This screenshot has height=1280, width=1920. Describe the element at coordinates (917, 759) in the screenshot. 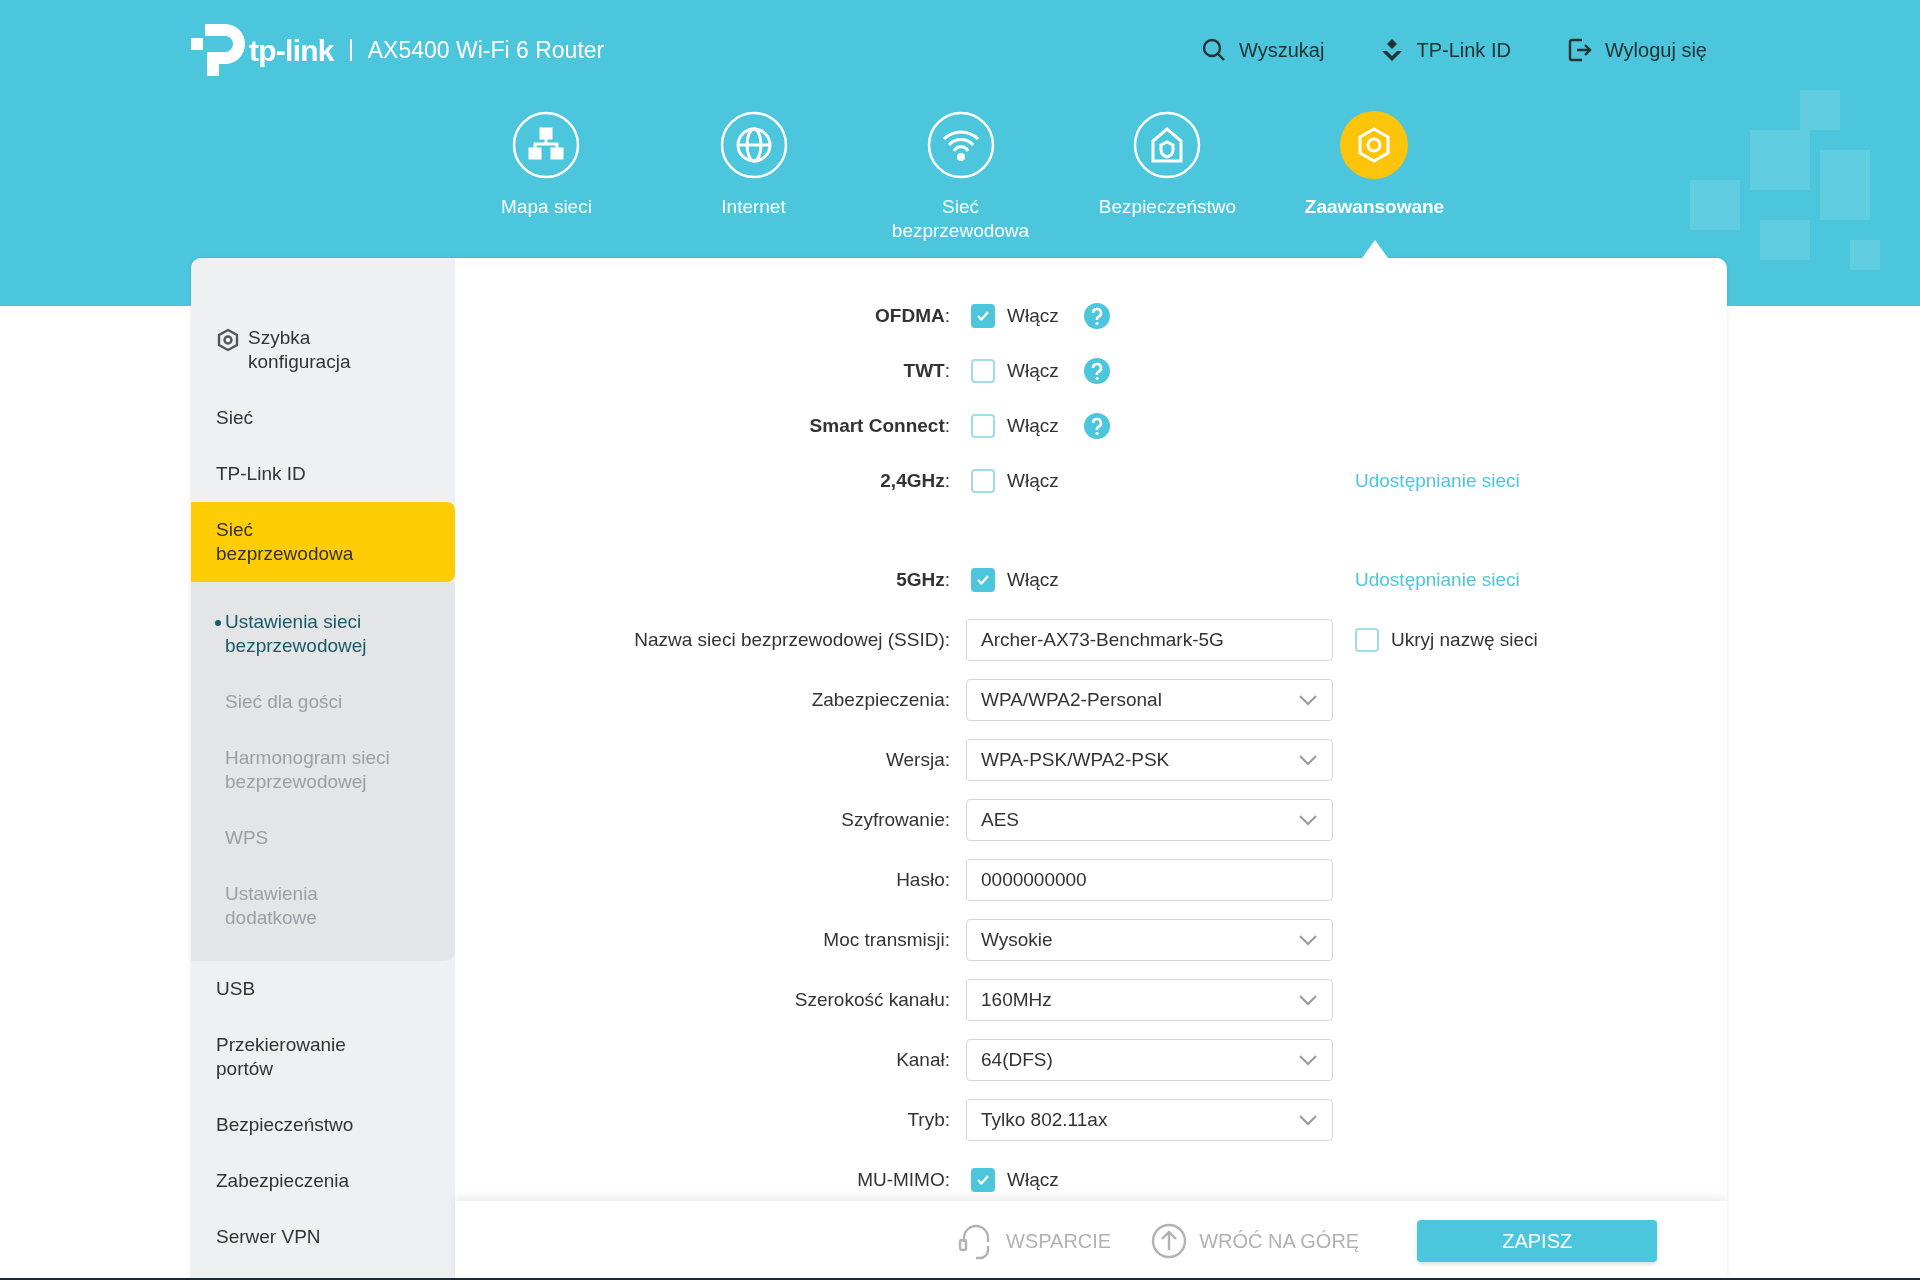

I see `field-label: Wersja:` at that location.